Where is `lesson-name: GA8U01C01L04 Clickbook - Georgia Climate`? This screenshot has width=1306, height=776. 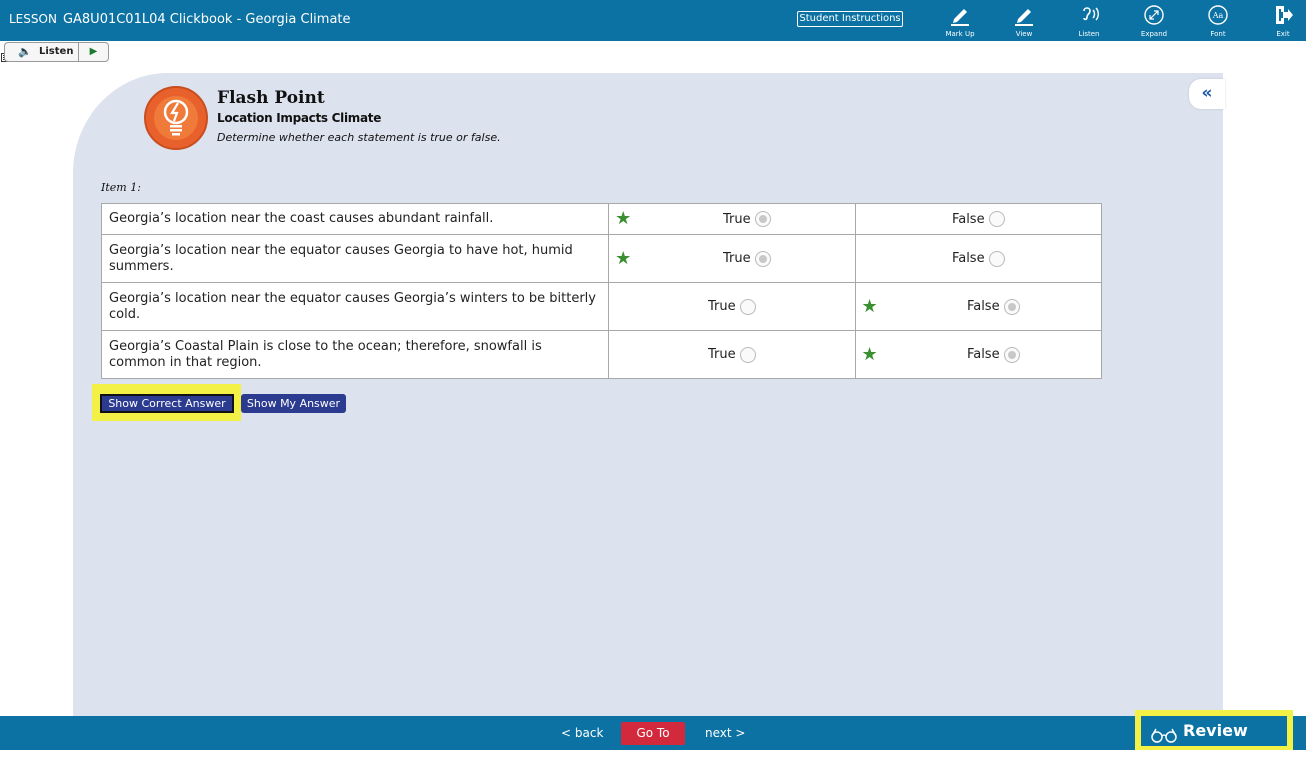 lesson-name: GA8U01C01L04 Clickbook - Georgia Climate is located at coordinates (206, 19).